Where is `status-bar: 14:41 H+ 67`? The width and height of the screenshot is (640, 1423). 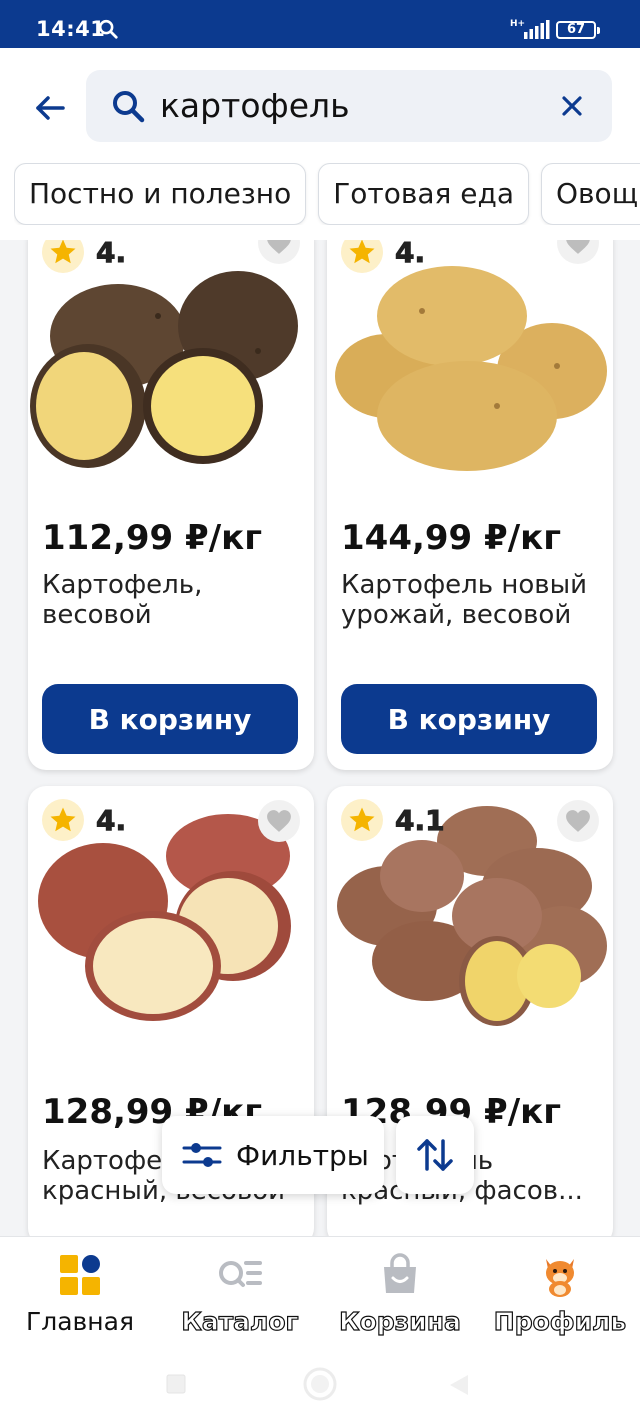 status-bar: 14:41 H+ 67 is located at coordinates (320, 24).